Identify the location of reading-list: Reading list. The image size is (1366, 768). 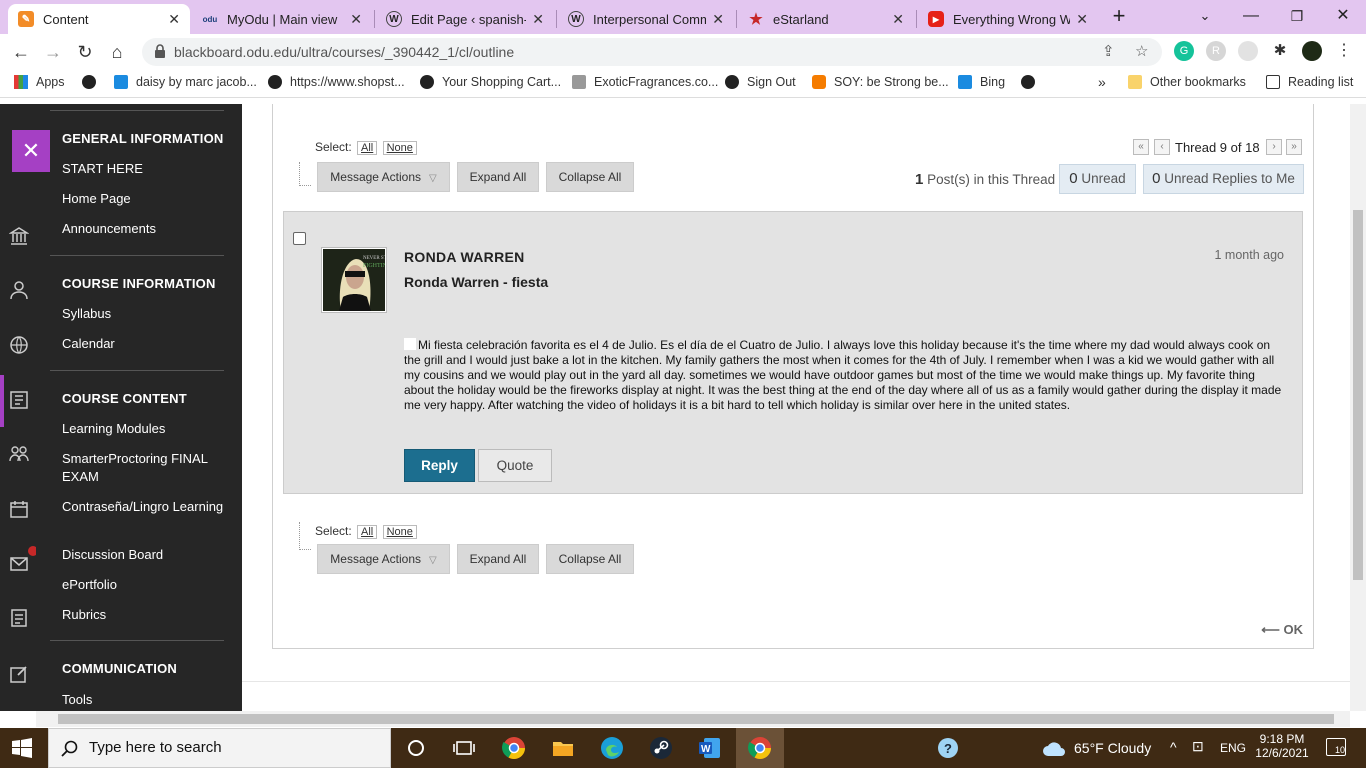
(1309, 82).